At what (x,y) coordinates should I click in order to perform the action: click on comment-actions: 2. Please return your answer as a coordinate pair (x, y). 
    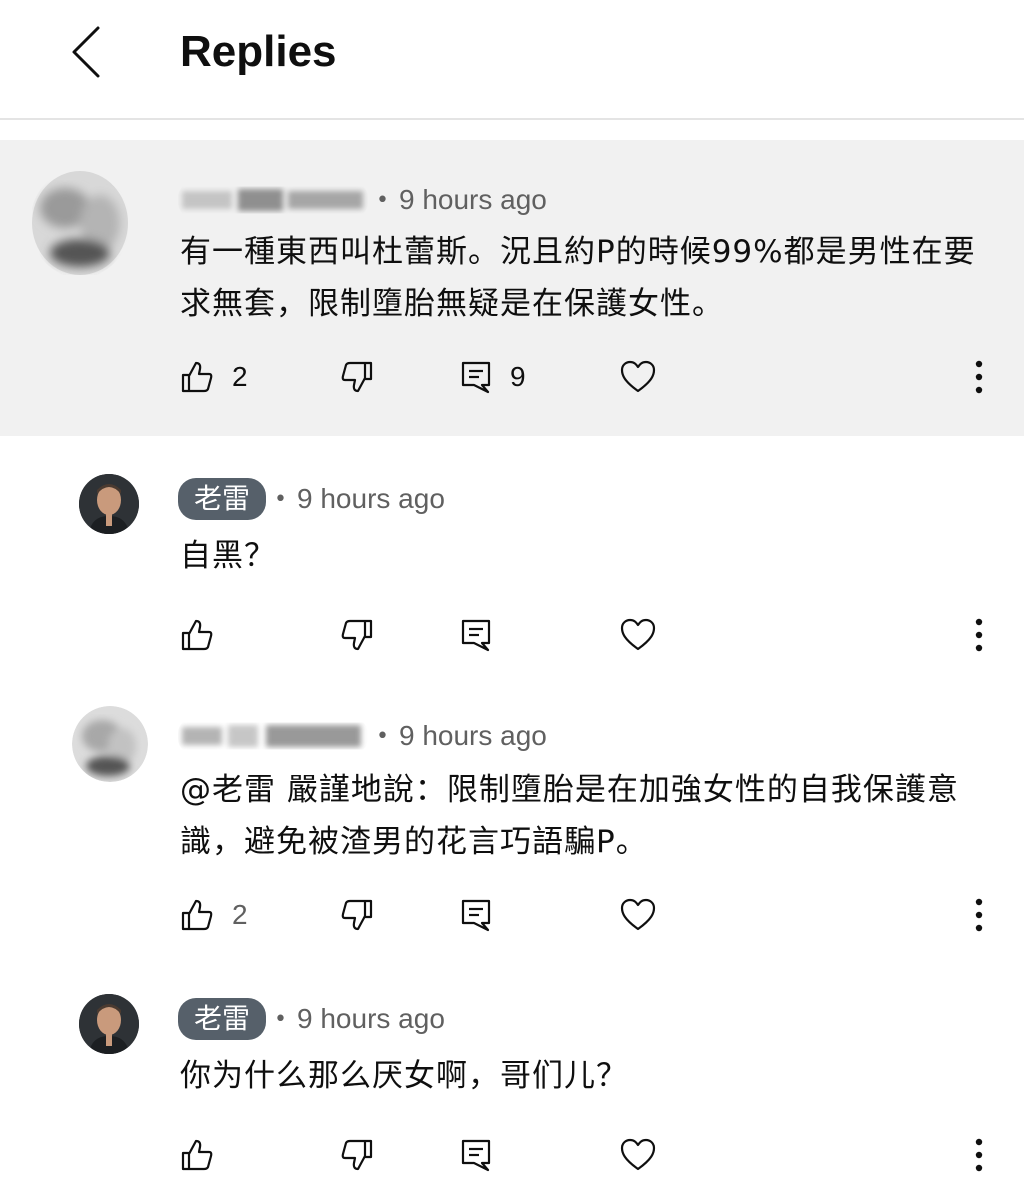
    Looking at the image, I should click on (512, 915).